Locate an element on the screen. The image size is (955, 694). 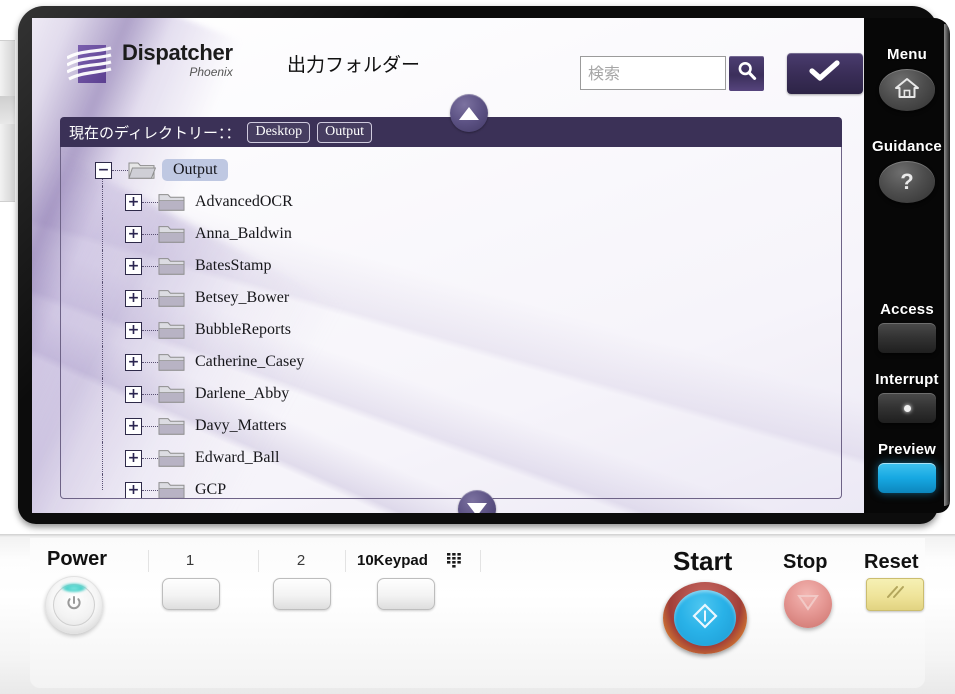
start-button is located at coordinates (705, 618).